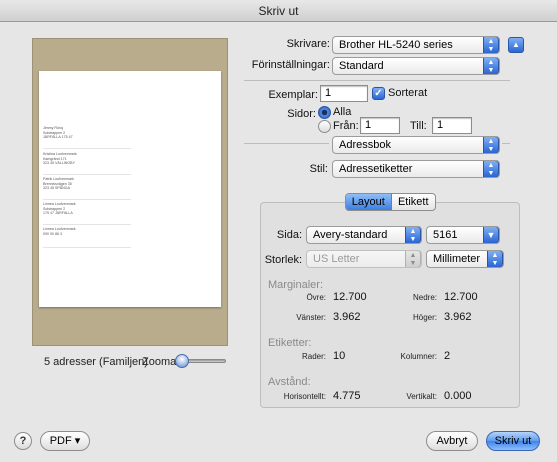 Image resolution: width=557 pixels, height=462 pixels. What do you see at coordinates (369, 202) in the screenshot?
I see `tab-layout: Layout` at bounding box center [369, 202].